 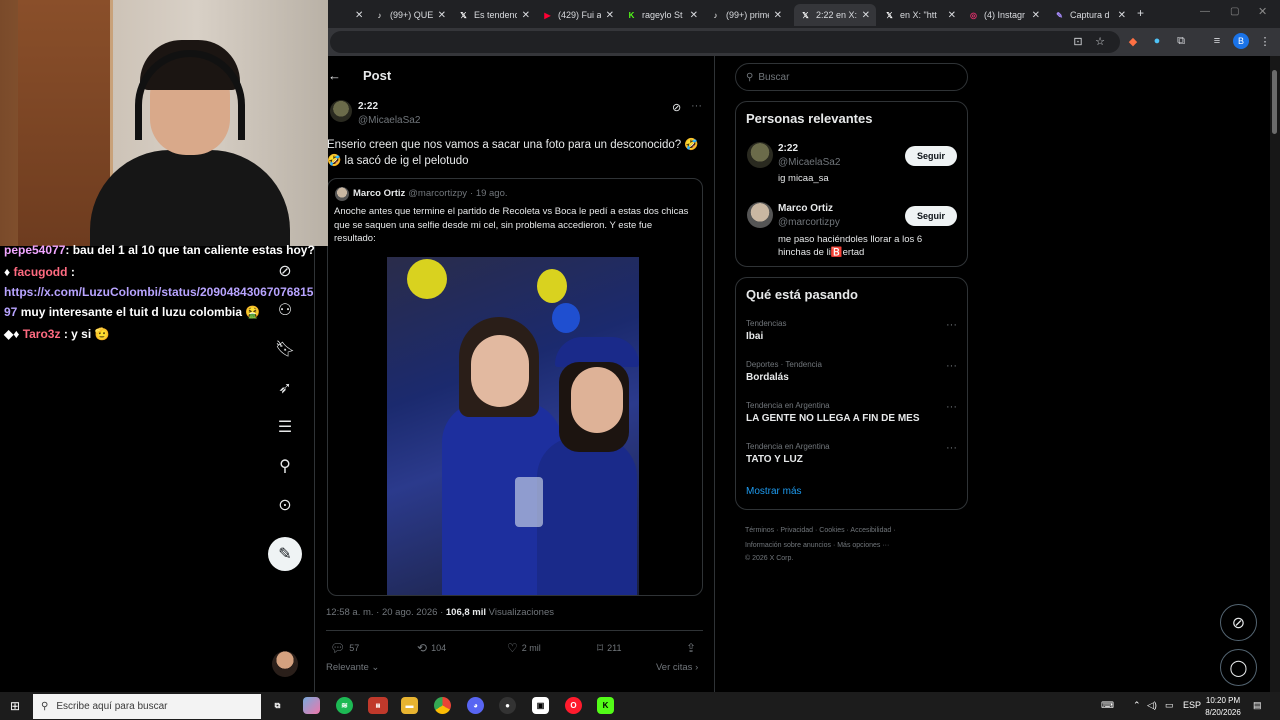 What do you see at coordinates (1133, 41) in the screenshot?
I see `extension-fox-icon: ◆` at bounding box center [1133, 41].